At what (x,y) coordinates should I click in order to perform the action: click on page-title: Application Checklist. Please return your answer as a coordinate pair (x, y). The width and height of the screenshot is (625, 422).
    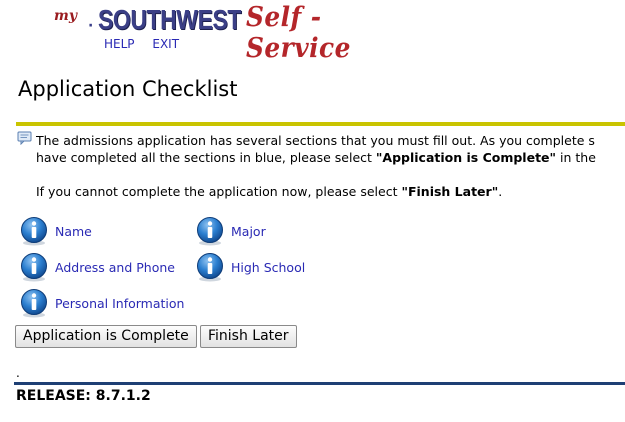
    Looking at the image, I should click on (128, 89).